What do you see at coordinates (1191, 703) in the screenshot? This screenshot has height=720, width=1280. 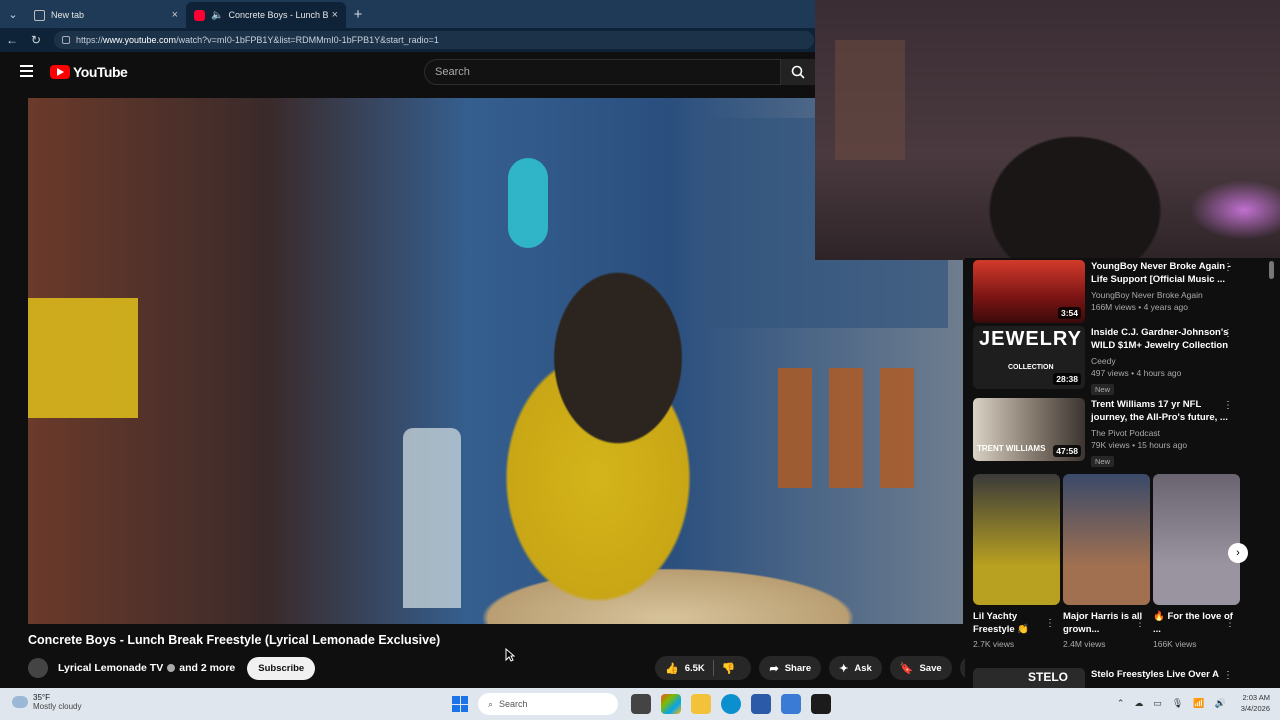 I see `system-tray: ⌃ ☁ ▭ 🎙 📶 🔊 2:03 AM 3/4/2026` at bounding box center [1191, 703].